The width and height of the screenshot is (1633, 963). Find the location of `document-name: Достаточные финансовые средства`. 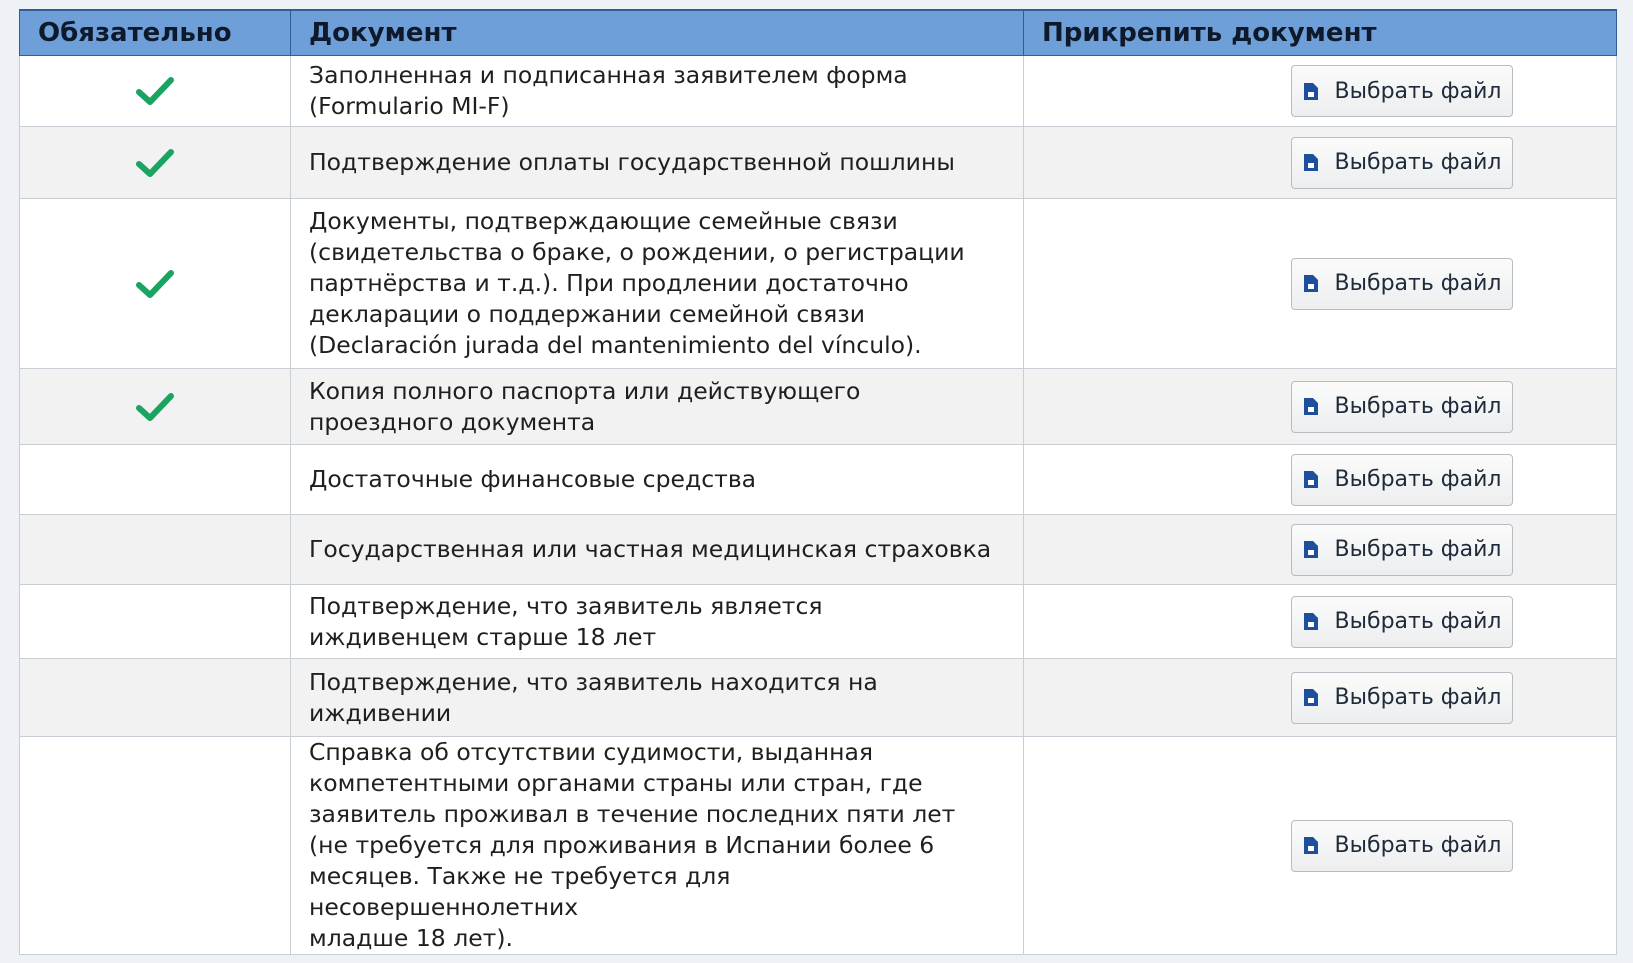

document-name: Достаточные финансовые средства is located at coordinates (657, 479).